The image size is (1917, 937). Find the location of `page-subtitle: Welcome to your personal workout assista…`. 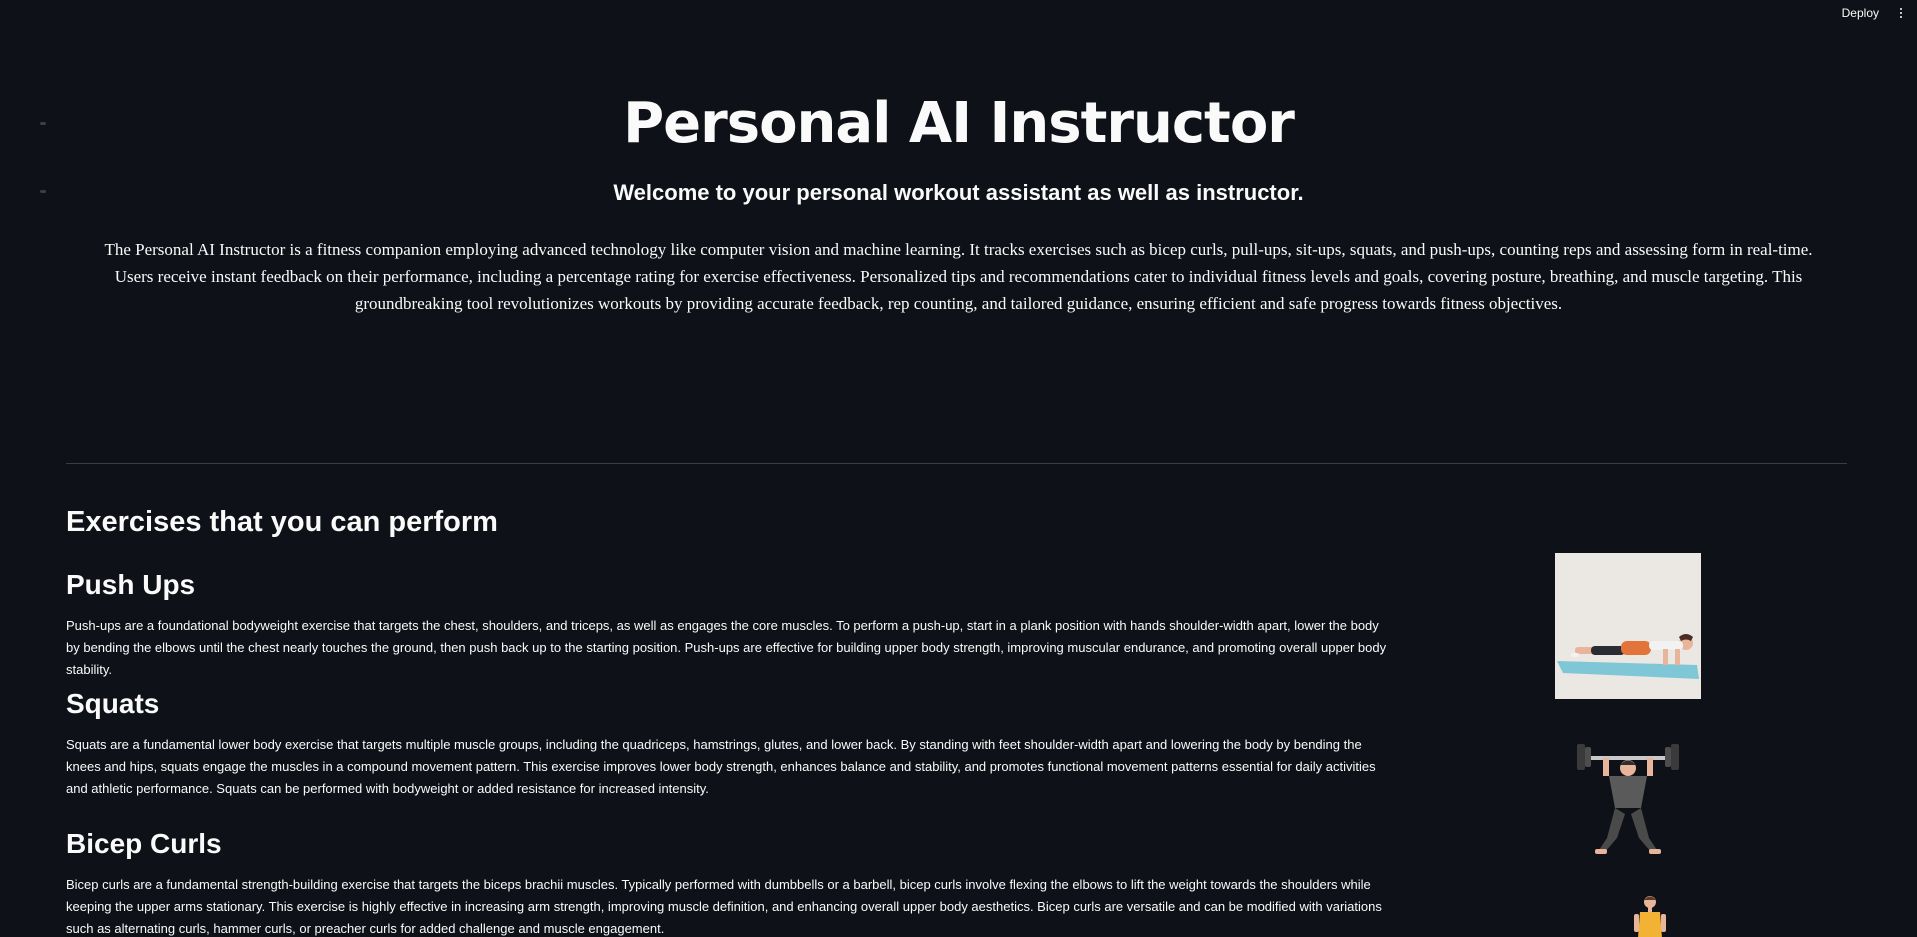

page-subtitle: Welcome to your personal workout assista… is located at coordinates (958, 192).